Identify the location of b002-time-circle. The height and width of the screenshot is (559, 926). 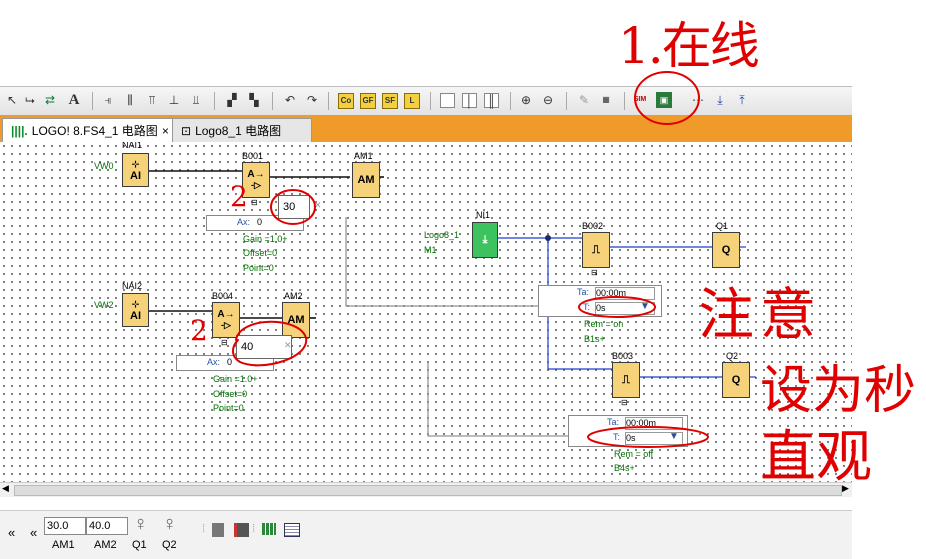
(617, 307).